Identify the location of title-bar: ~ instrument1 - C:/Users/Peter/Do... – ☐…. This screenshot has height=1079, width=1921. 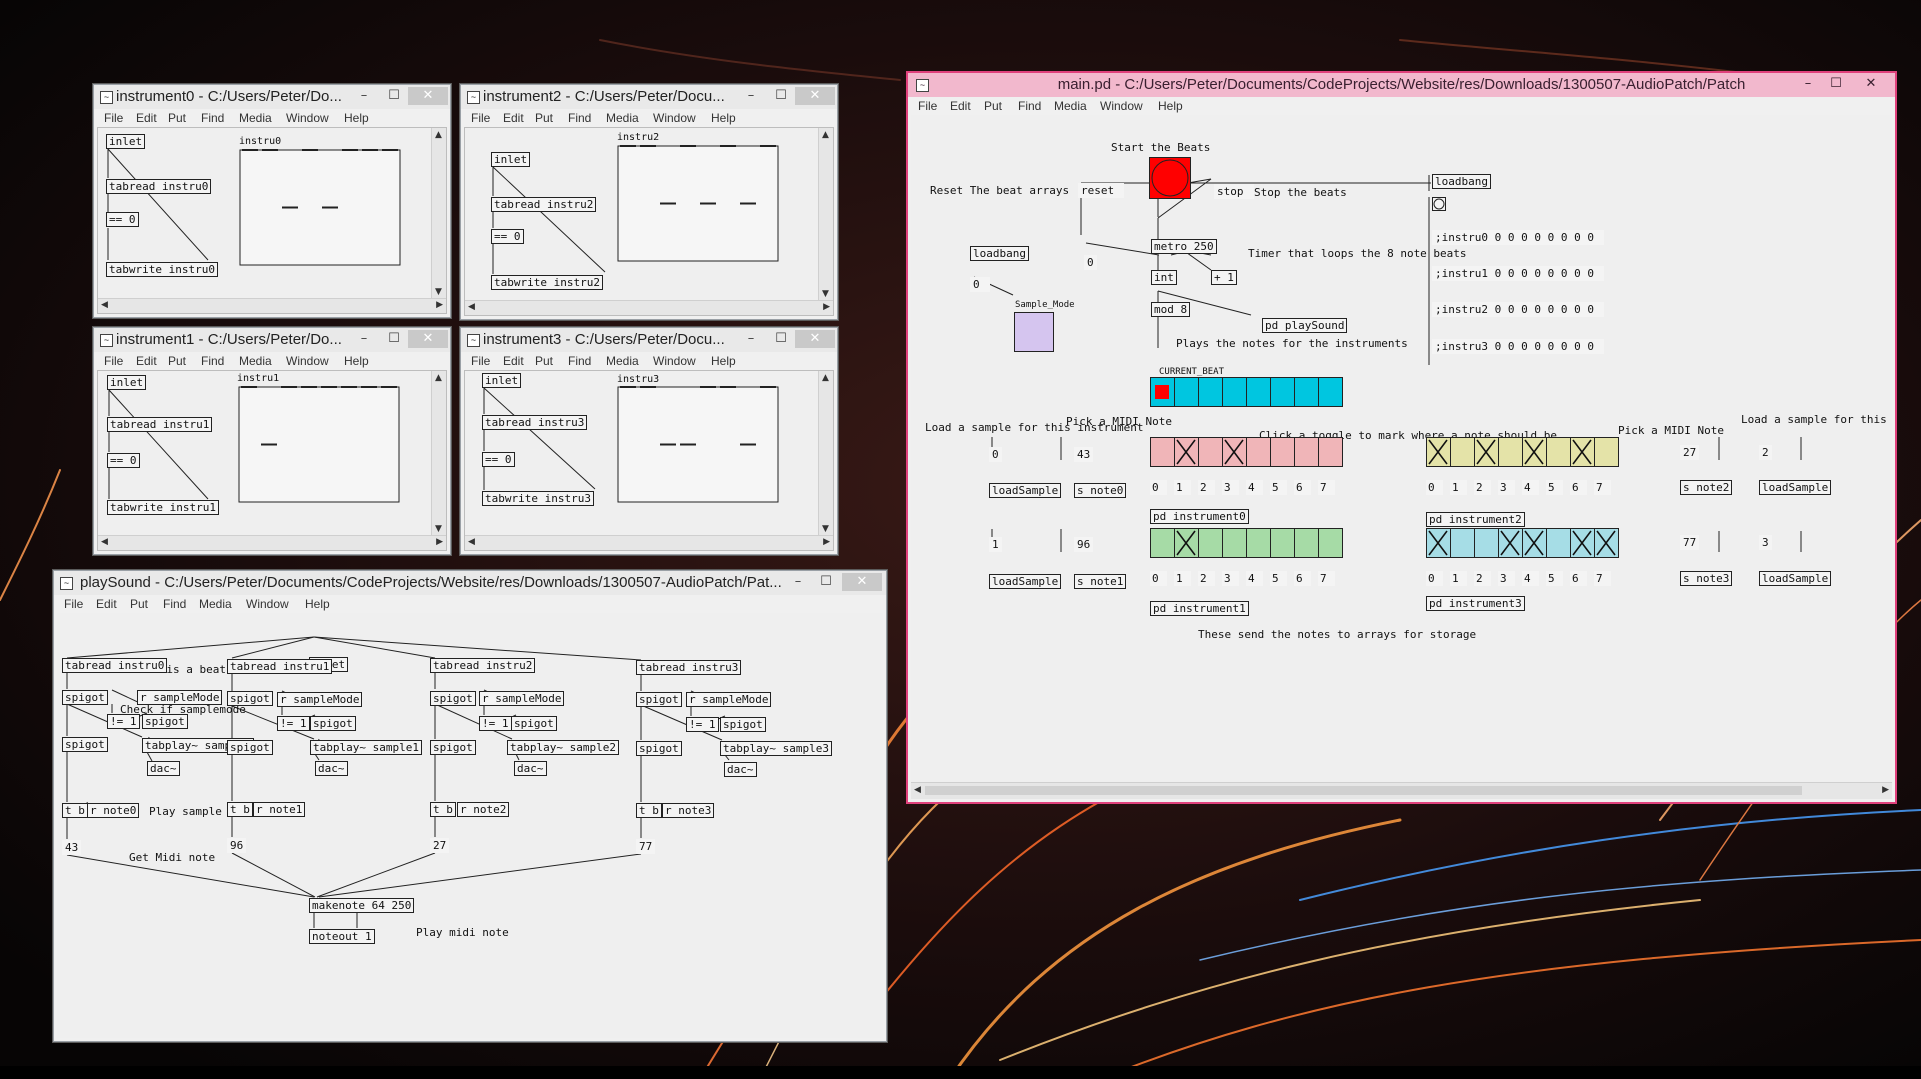
(272, 340).